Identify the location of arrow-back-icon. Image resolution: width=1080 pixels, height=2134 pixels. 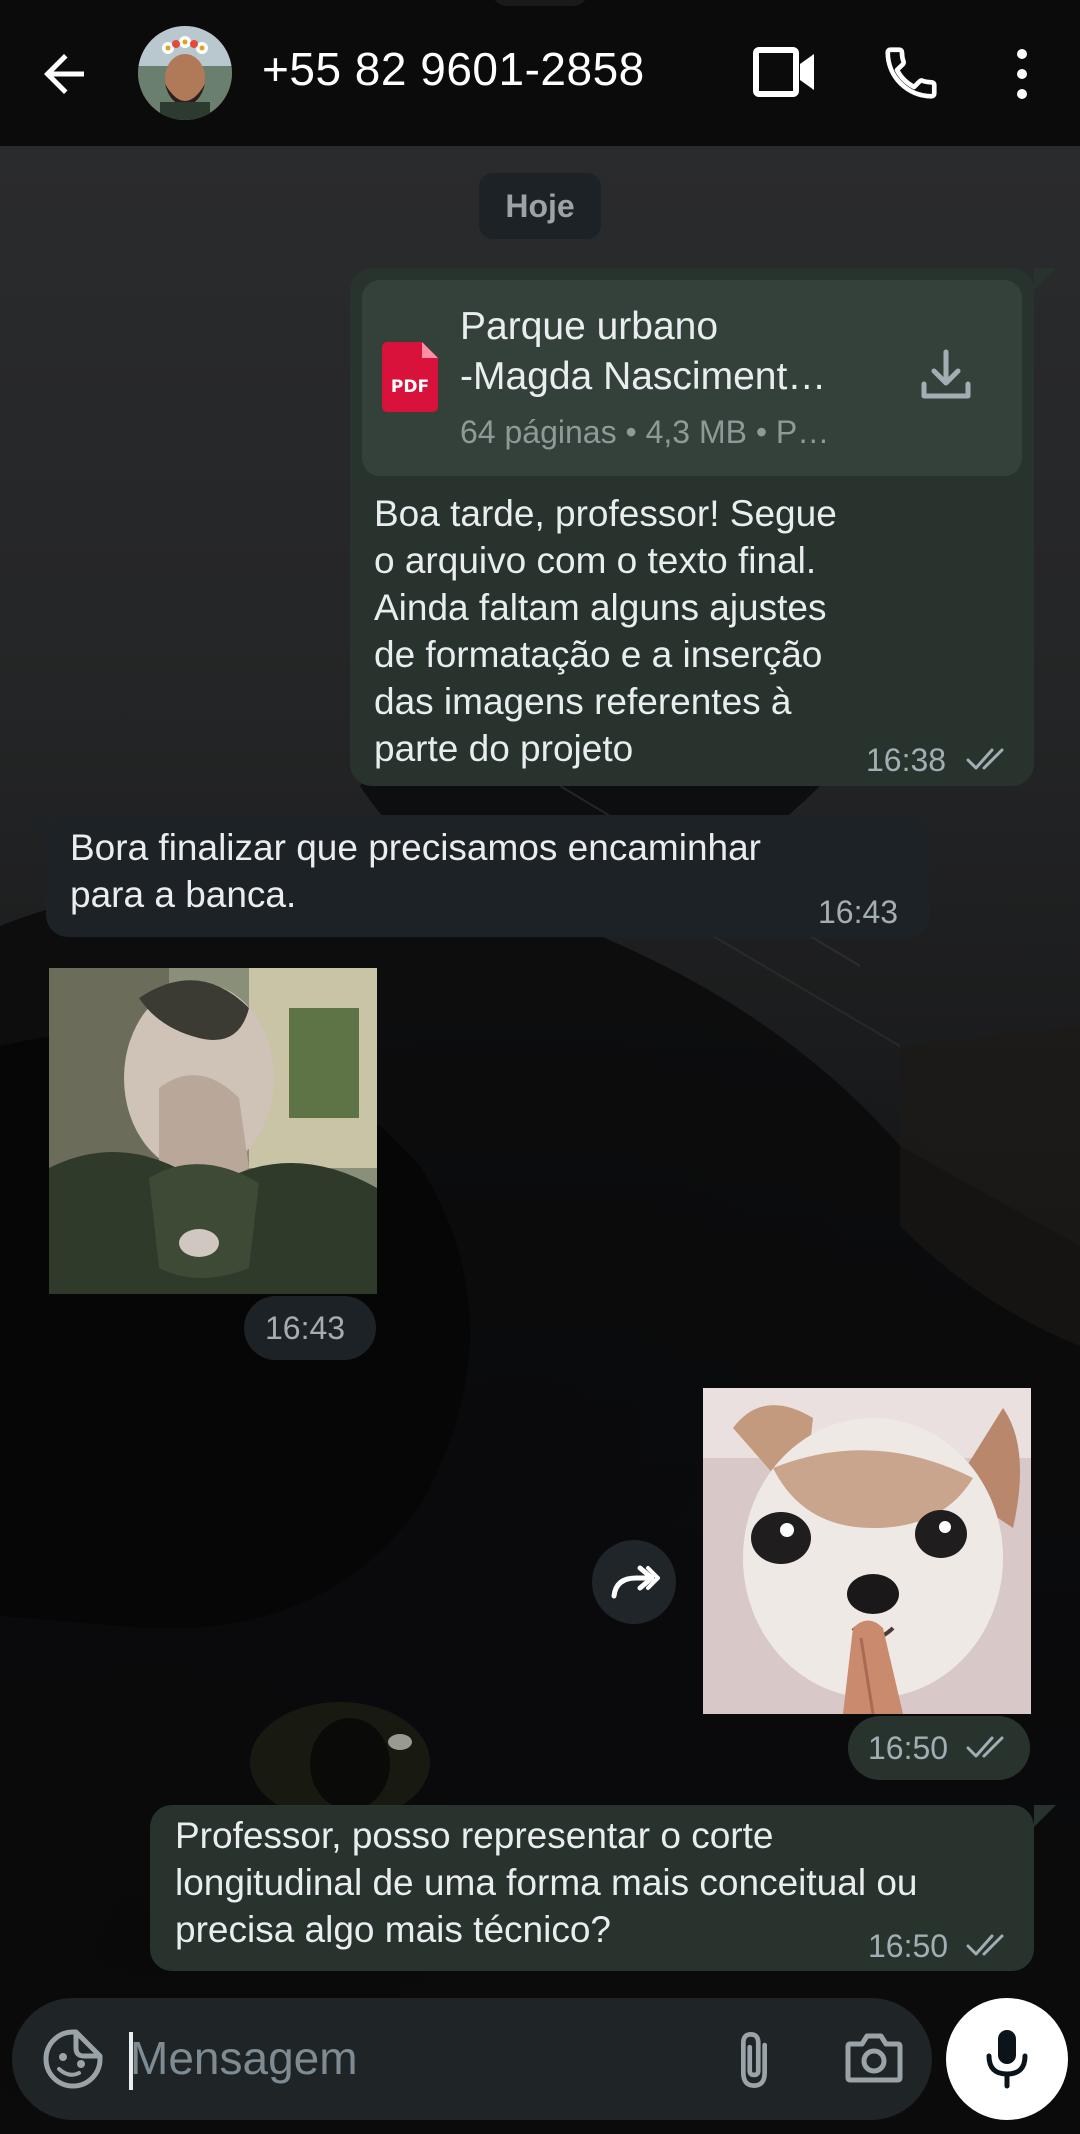
(64, 74).